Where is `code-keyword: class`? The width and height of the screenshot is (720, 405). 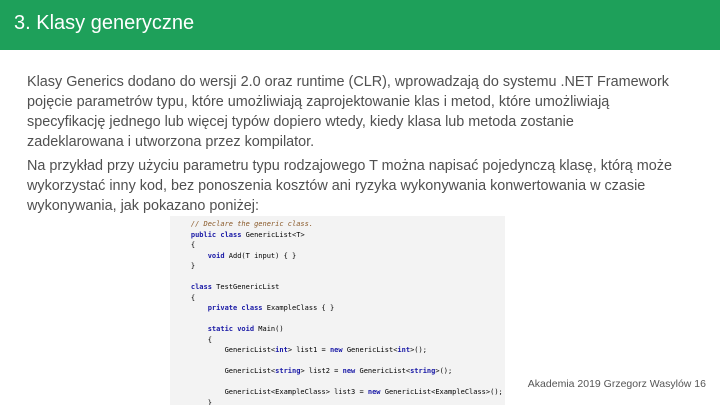 code-keyword: class is located at coordinates (201, 287).